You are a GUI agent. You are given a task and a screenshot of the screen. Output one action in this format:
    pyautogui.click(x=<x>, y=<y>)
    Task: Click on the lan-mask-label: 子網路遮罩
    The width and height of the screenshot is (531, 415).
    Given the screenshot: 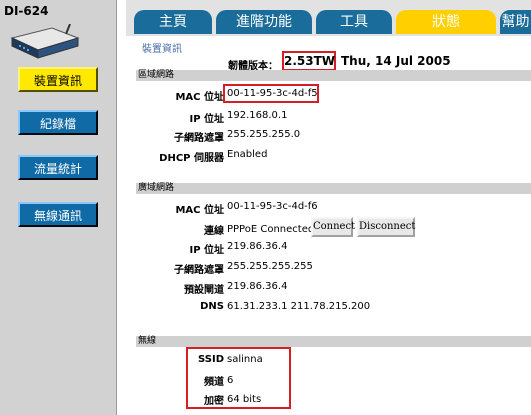 What is the action you would take?
    pyautogui.click(x=199, y=138)
    